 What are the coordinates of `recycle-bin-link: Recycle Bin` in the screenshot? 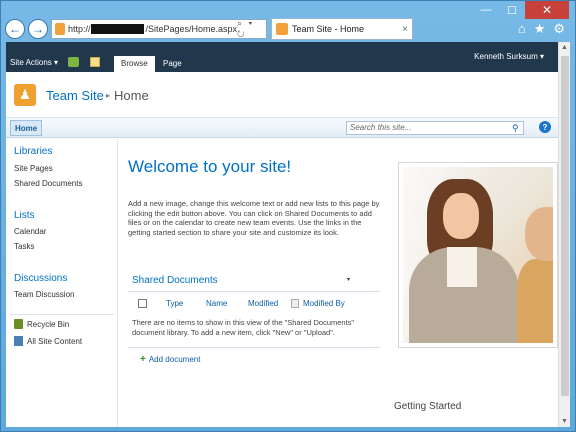 It's located at (41, 324).